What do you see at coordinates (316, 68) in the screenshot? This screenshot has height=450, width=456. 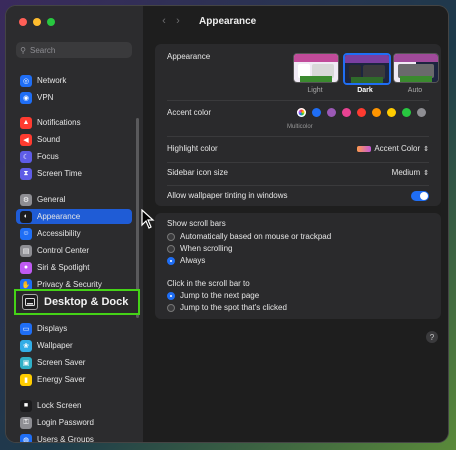 I see `appearance-light-thumb` at bounding box center [316, 68].